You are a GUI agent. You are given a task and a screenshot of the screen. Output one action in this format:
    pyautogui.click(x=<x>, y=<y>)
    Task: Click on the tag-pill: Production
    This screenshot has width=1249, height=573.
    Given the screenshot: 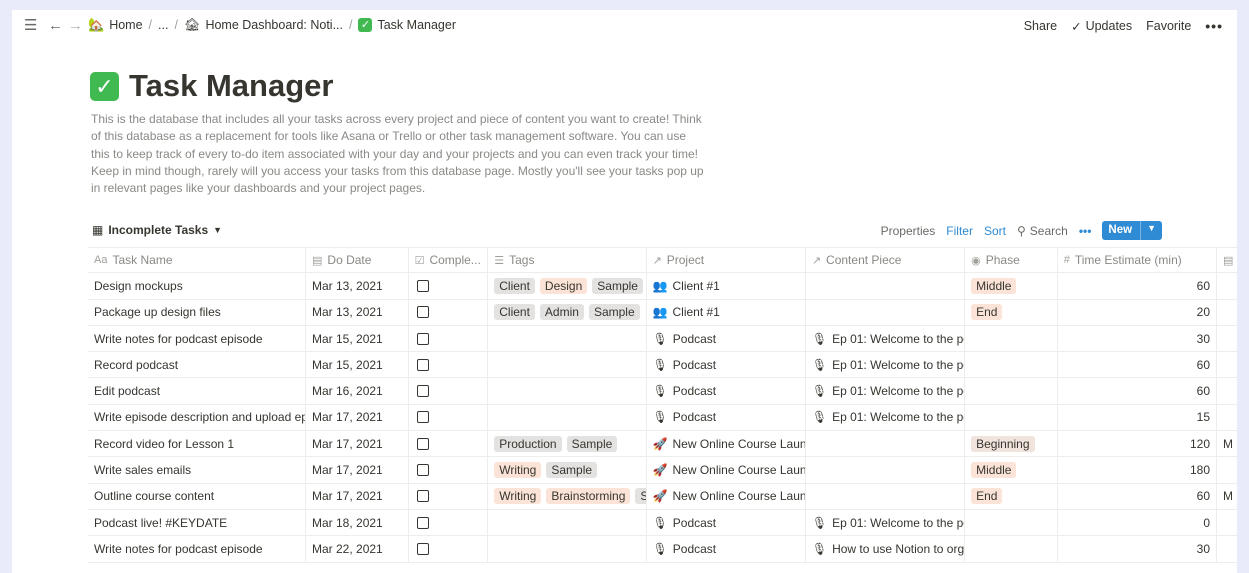 What is the action you would take?
    pyautogui.click(x=528, y=443)
    